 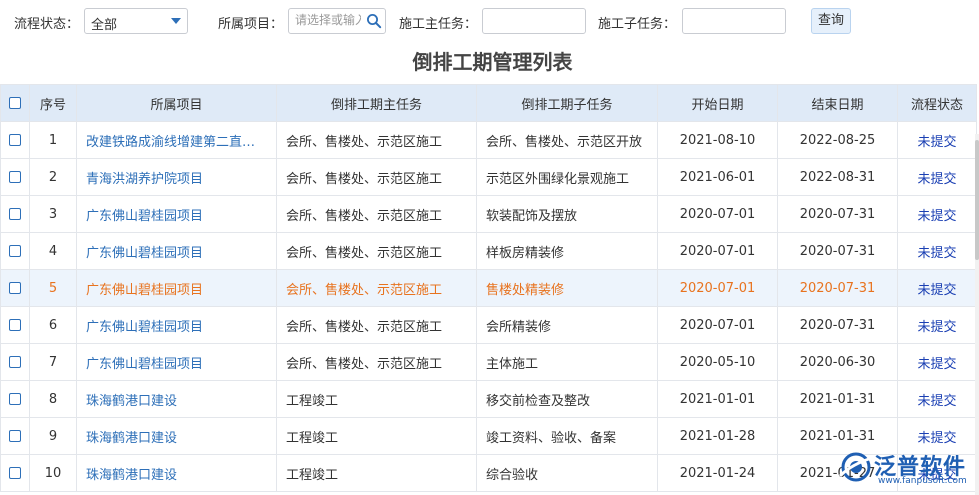 I want to click on filter-bar: 流程状态： 全部 所属项目： 施工主任务： 施工子任务： 查询, so click(x=489, y=22).